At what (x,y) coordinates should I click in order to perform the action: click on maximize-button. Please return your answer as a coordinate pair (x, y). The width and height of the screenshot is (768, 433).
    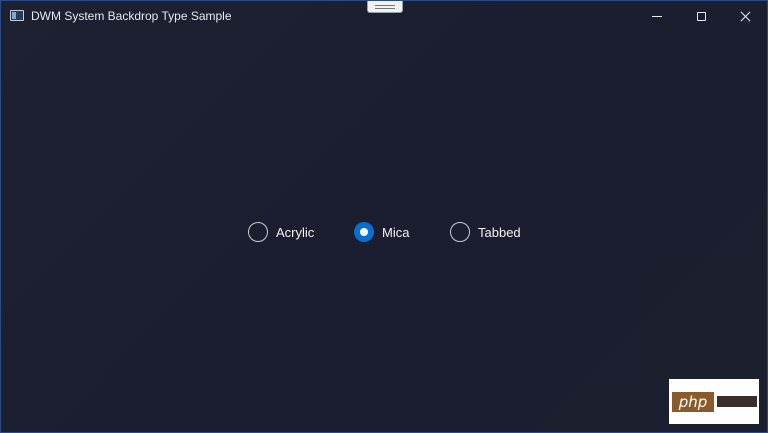
    Looking at the image, I should click on (701, 16).